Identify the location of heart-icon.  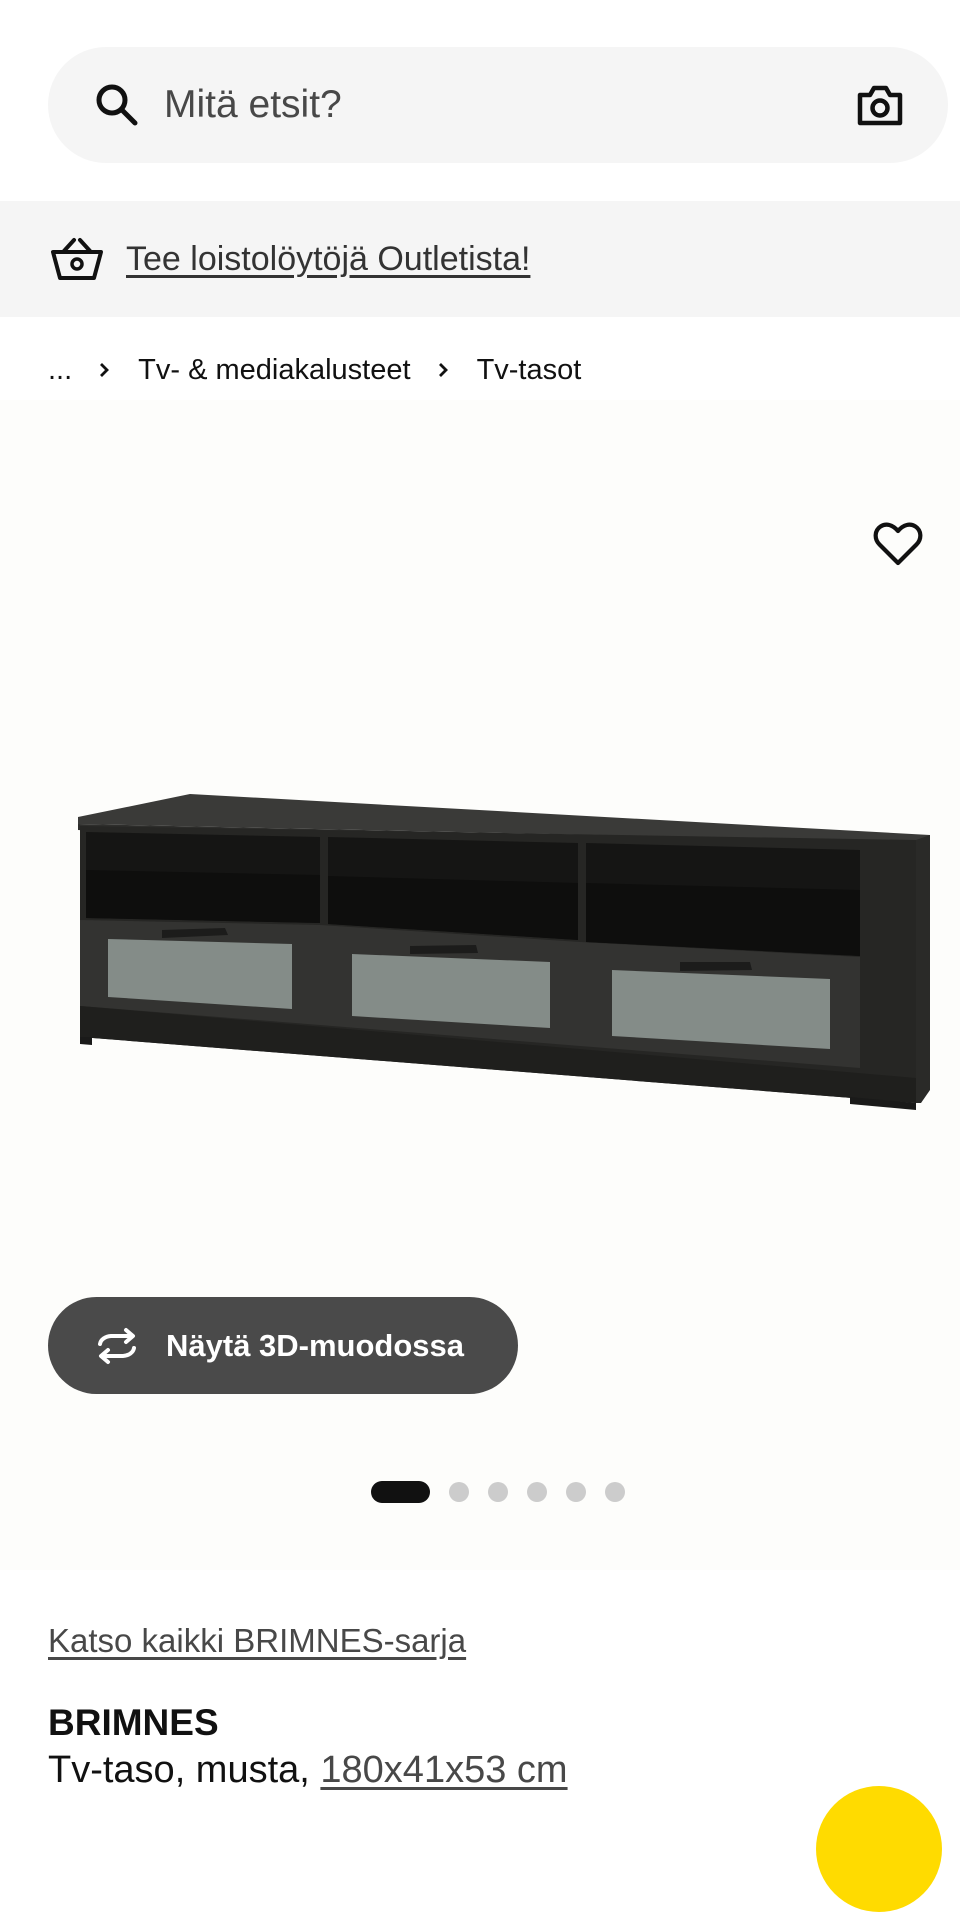
(898, 544).